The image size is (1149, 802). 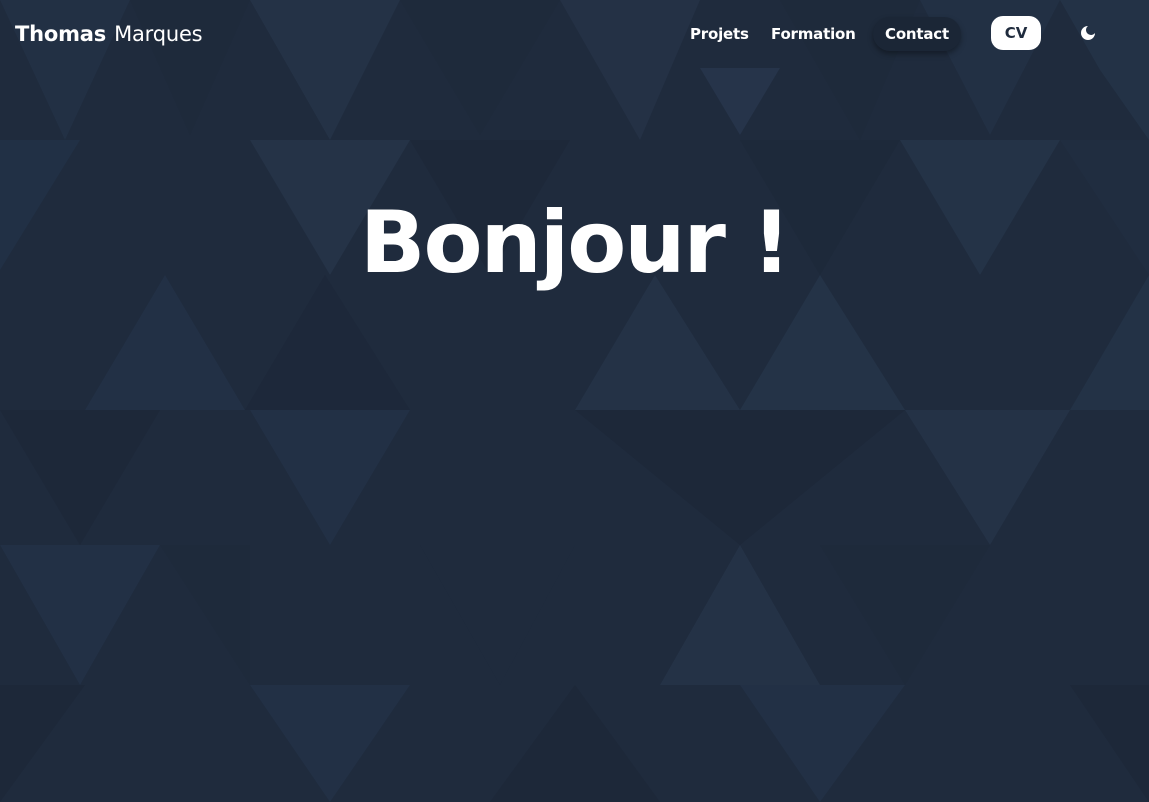 I want to click on cv-button: CV, so click(x=1016, y=33).